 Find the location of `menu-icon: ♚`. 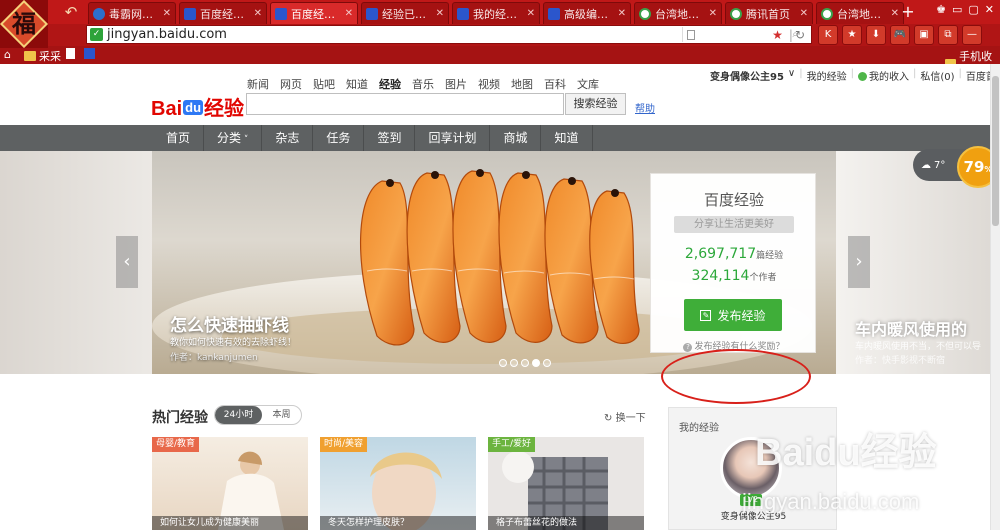

menu-icon: ♚ is located at coordinates (941, 9).